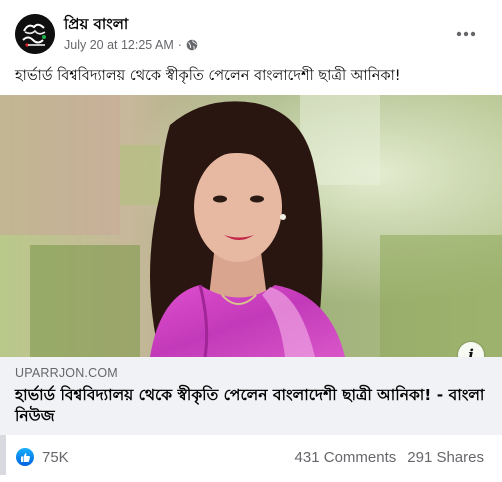 This screenshot has width=502, height=482. I want to click on shares-count: 291 Shares, so click(445, 457).